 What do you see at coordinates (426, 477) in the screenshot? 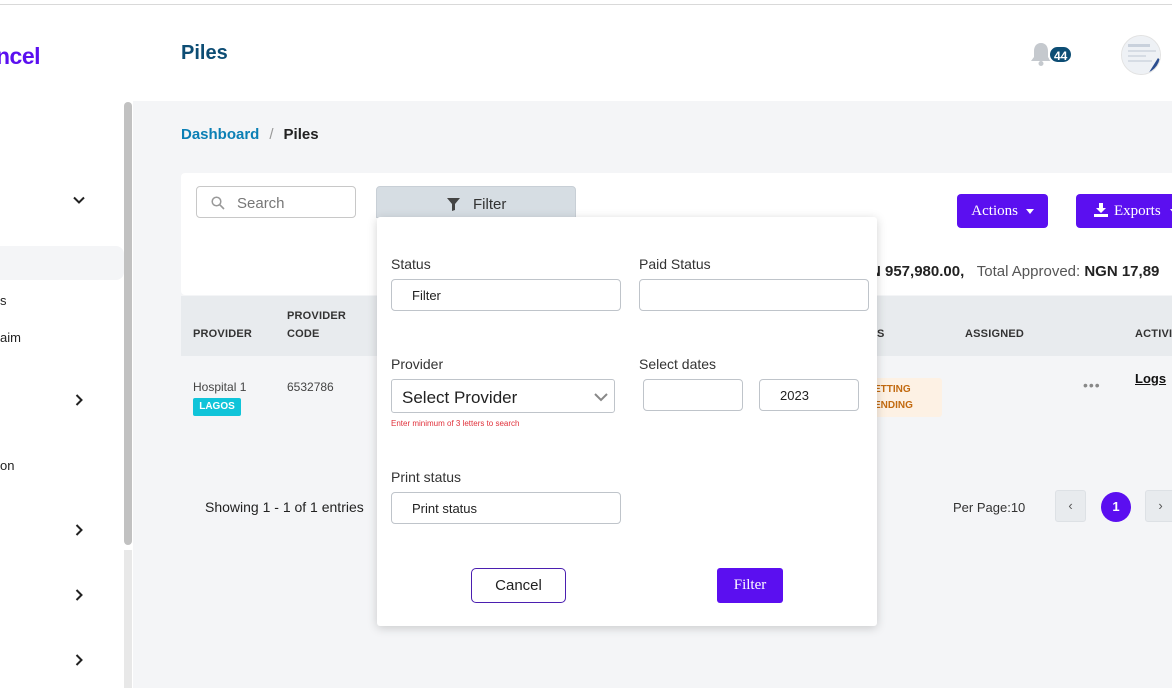
I see `print-status-label: Print status` at bounding box center [426, 477].